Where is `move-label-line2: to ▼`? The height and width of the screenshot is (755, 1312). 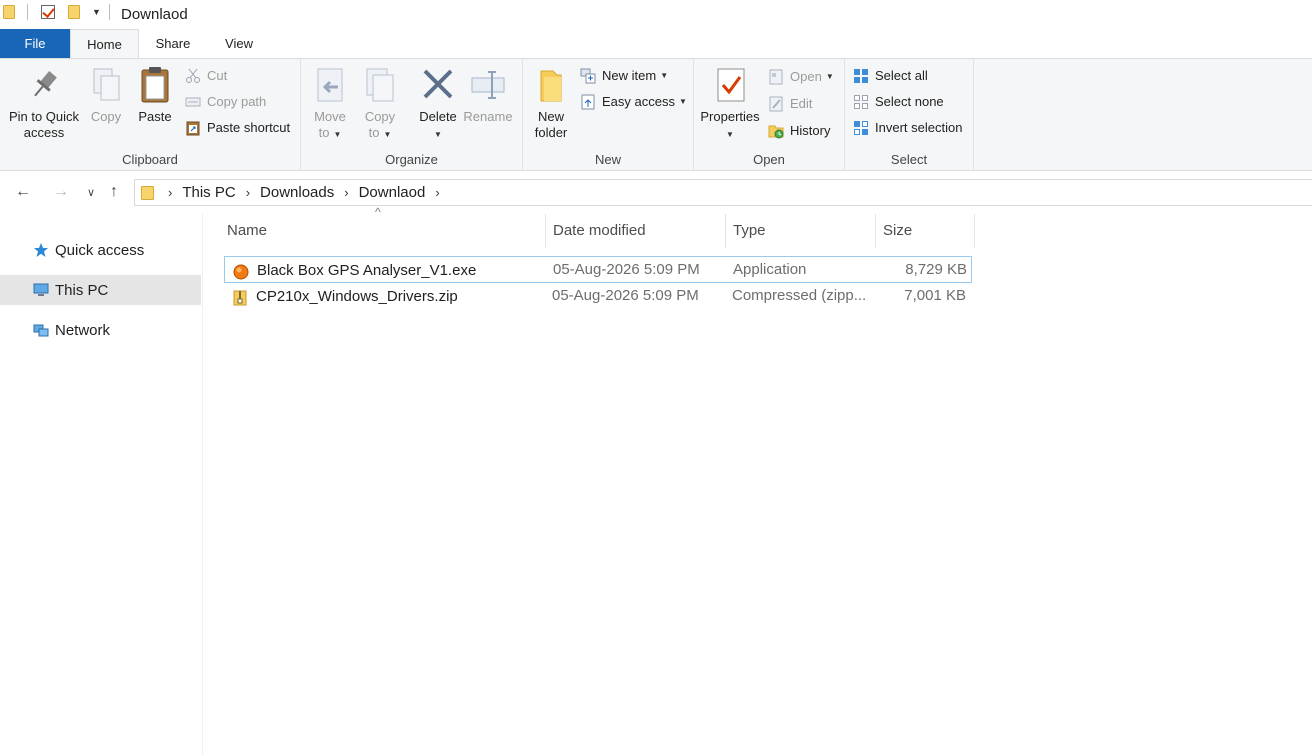 move-label-line2: to ▼ is located at coordinates (330, 132).